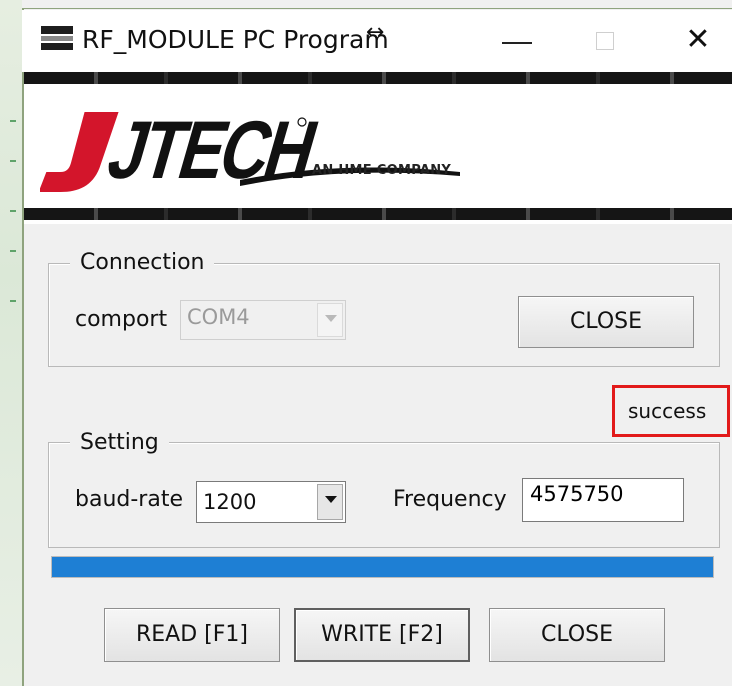 The width and height of the screenshot is (732, 686). Describe the element at coordinates (218, 317) in the screenshot. I see `comport-value: COM4` at that location.